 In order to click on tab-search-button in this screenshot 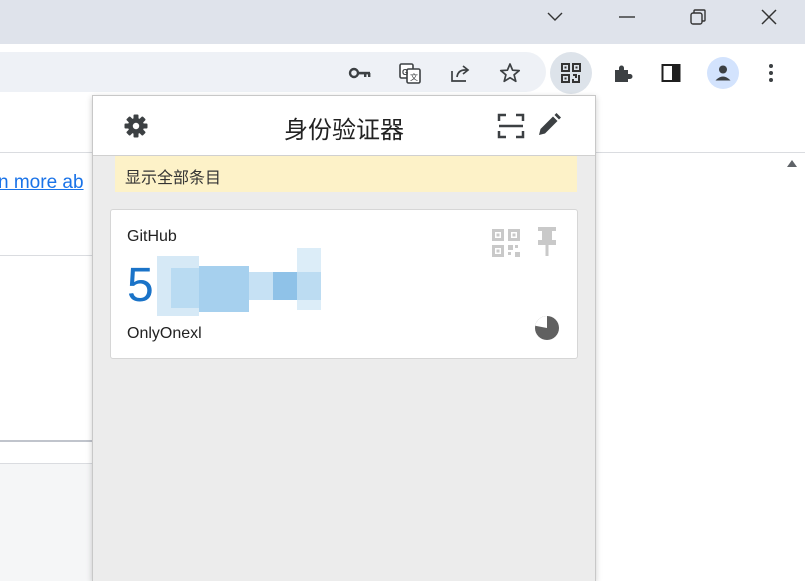, I will do `click(555, 17)`.